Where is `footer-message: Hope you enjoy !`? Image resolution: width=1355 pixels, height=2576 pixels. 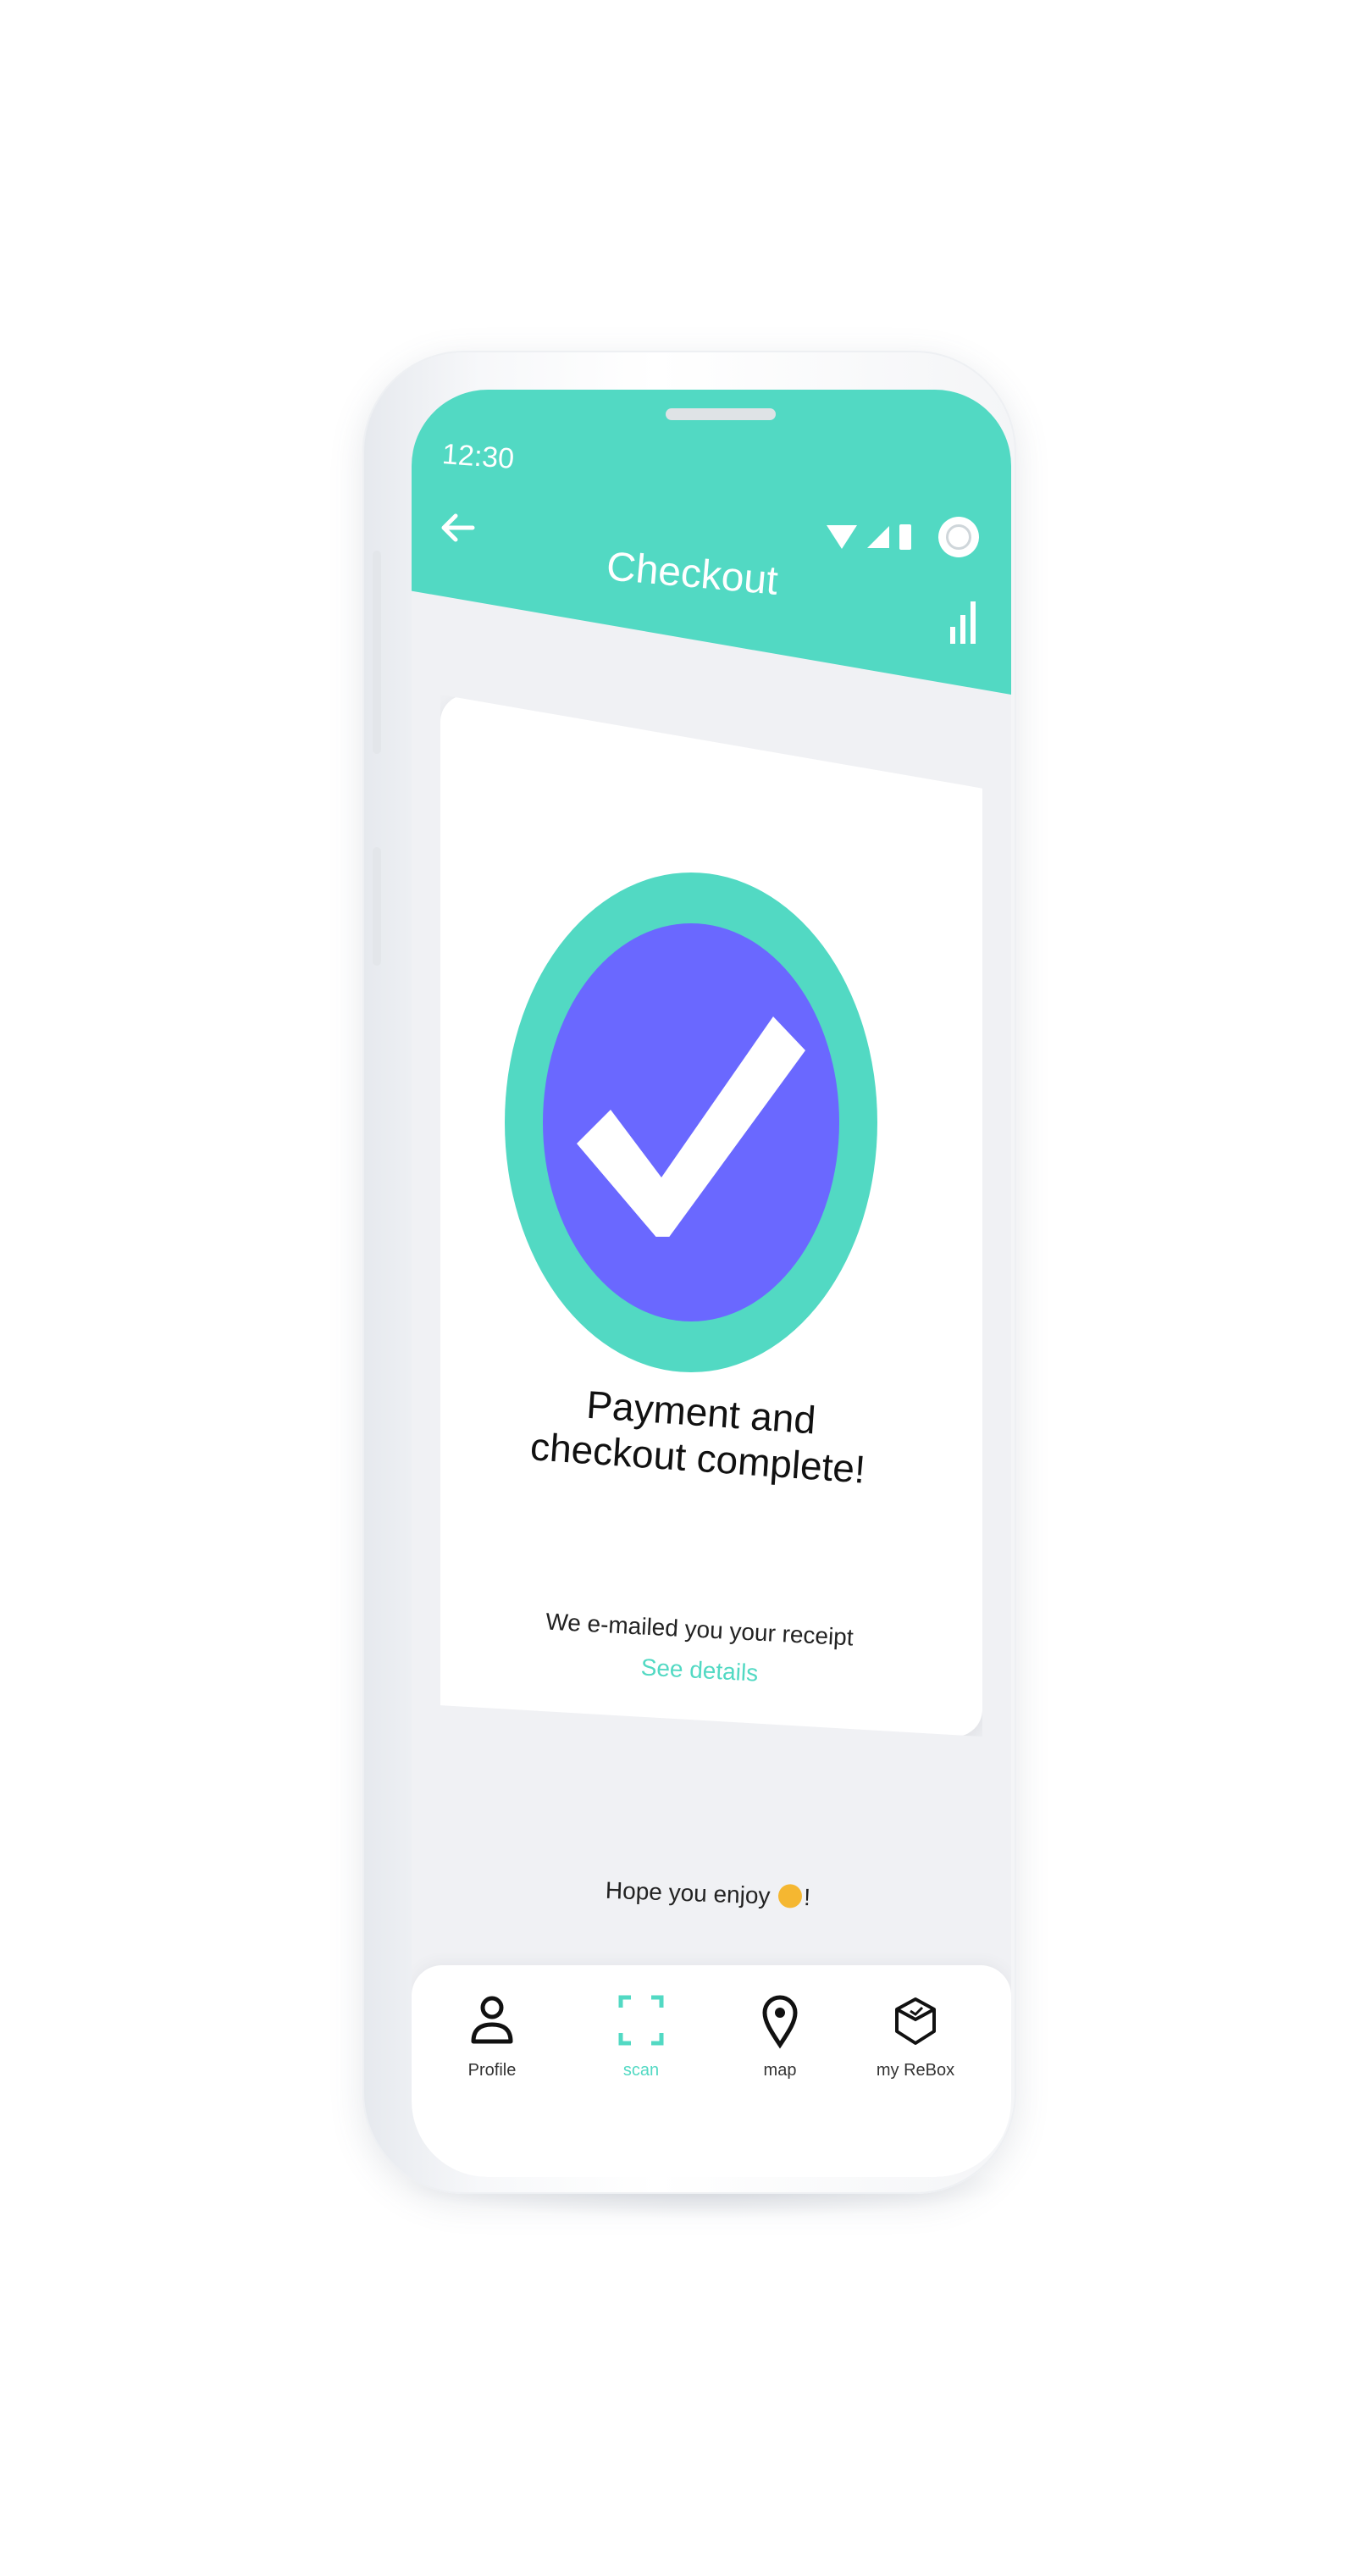
footer-message: Hope you enjoy ! is located at coordinates (708, 1894).